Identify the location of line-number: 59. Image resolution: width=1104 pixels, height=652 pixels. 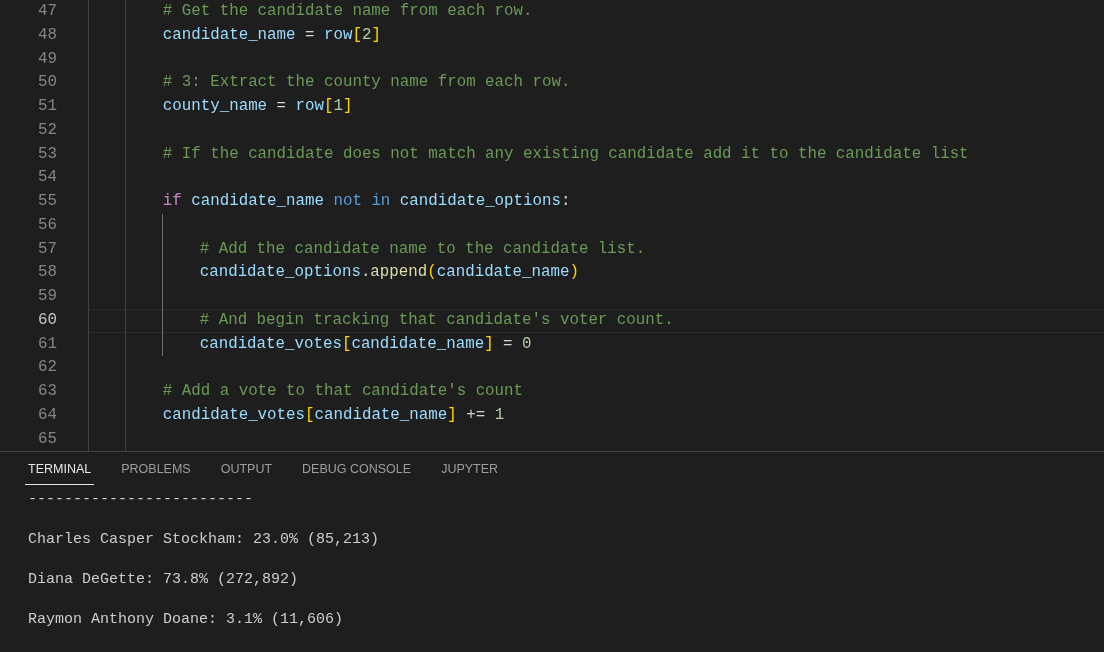
(47, 296).